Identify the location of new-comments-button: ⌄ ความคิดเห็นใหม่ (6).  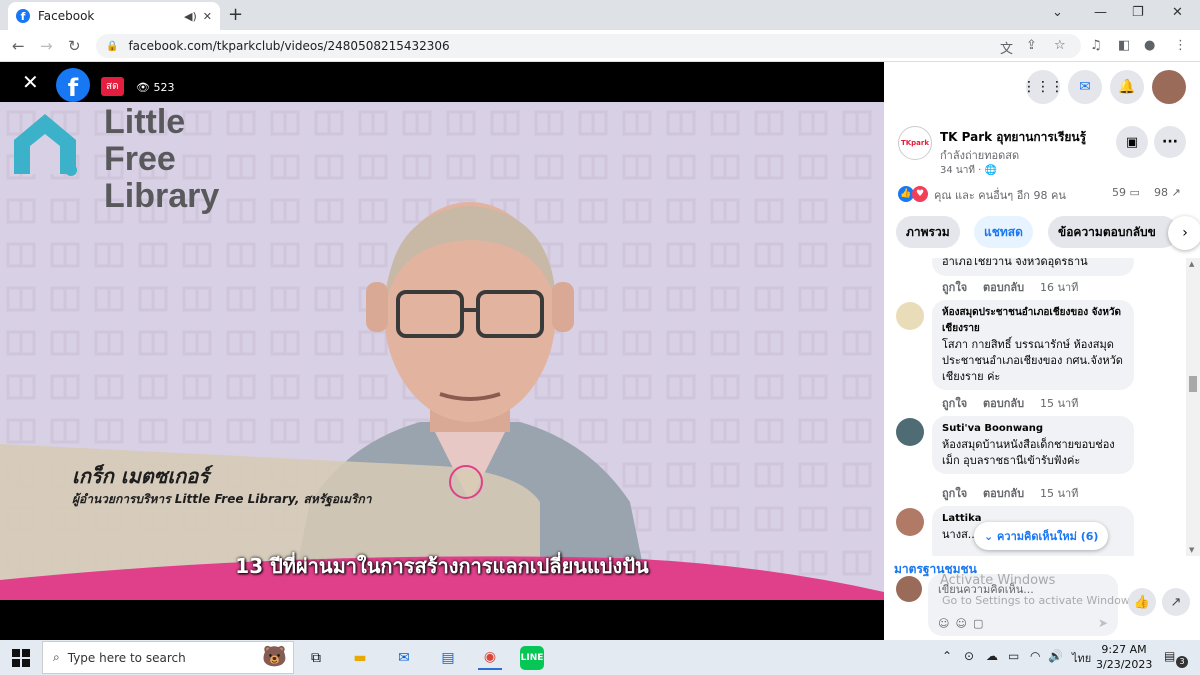
(1041, 536).